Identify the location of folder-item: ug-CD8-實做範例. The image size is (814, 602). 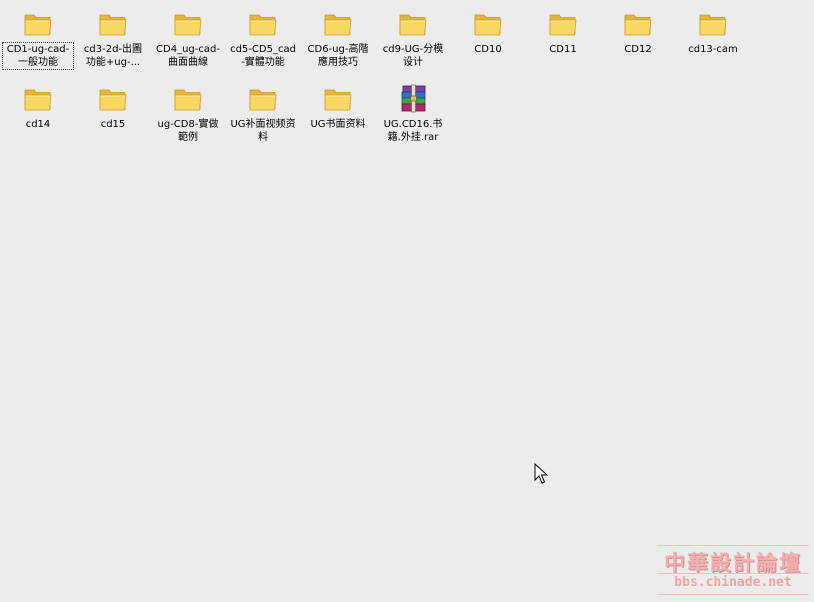
(188, 113).